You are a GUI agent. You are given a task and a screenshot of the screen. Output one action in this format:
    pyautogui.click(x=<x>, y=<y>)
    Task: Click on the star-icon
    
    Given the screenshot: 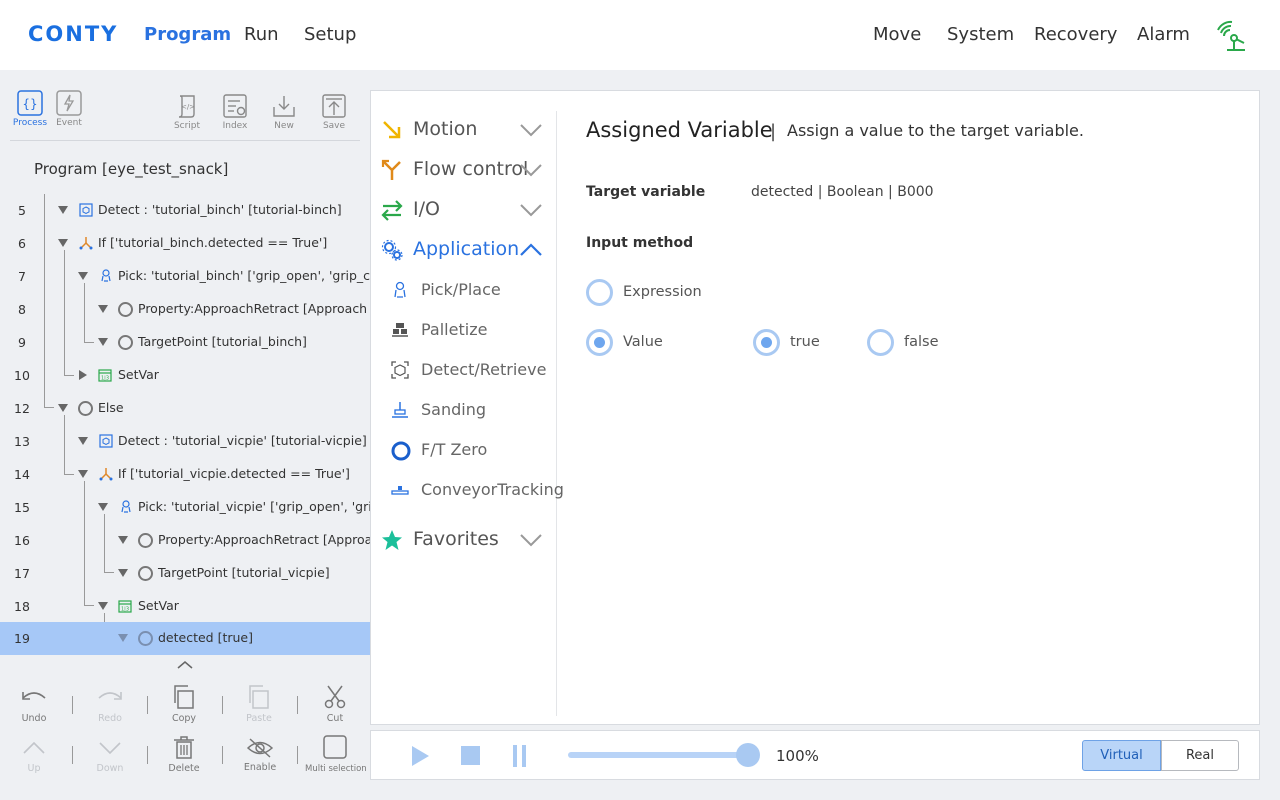 What is the action you would take?
    pyautogui.click(x=392, y=540)
    